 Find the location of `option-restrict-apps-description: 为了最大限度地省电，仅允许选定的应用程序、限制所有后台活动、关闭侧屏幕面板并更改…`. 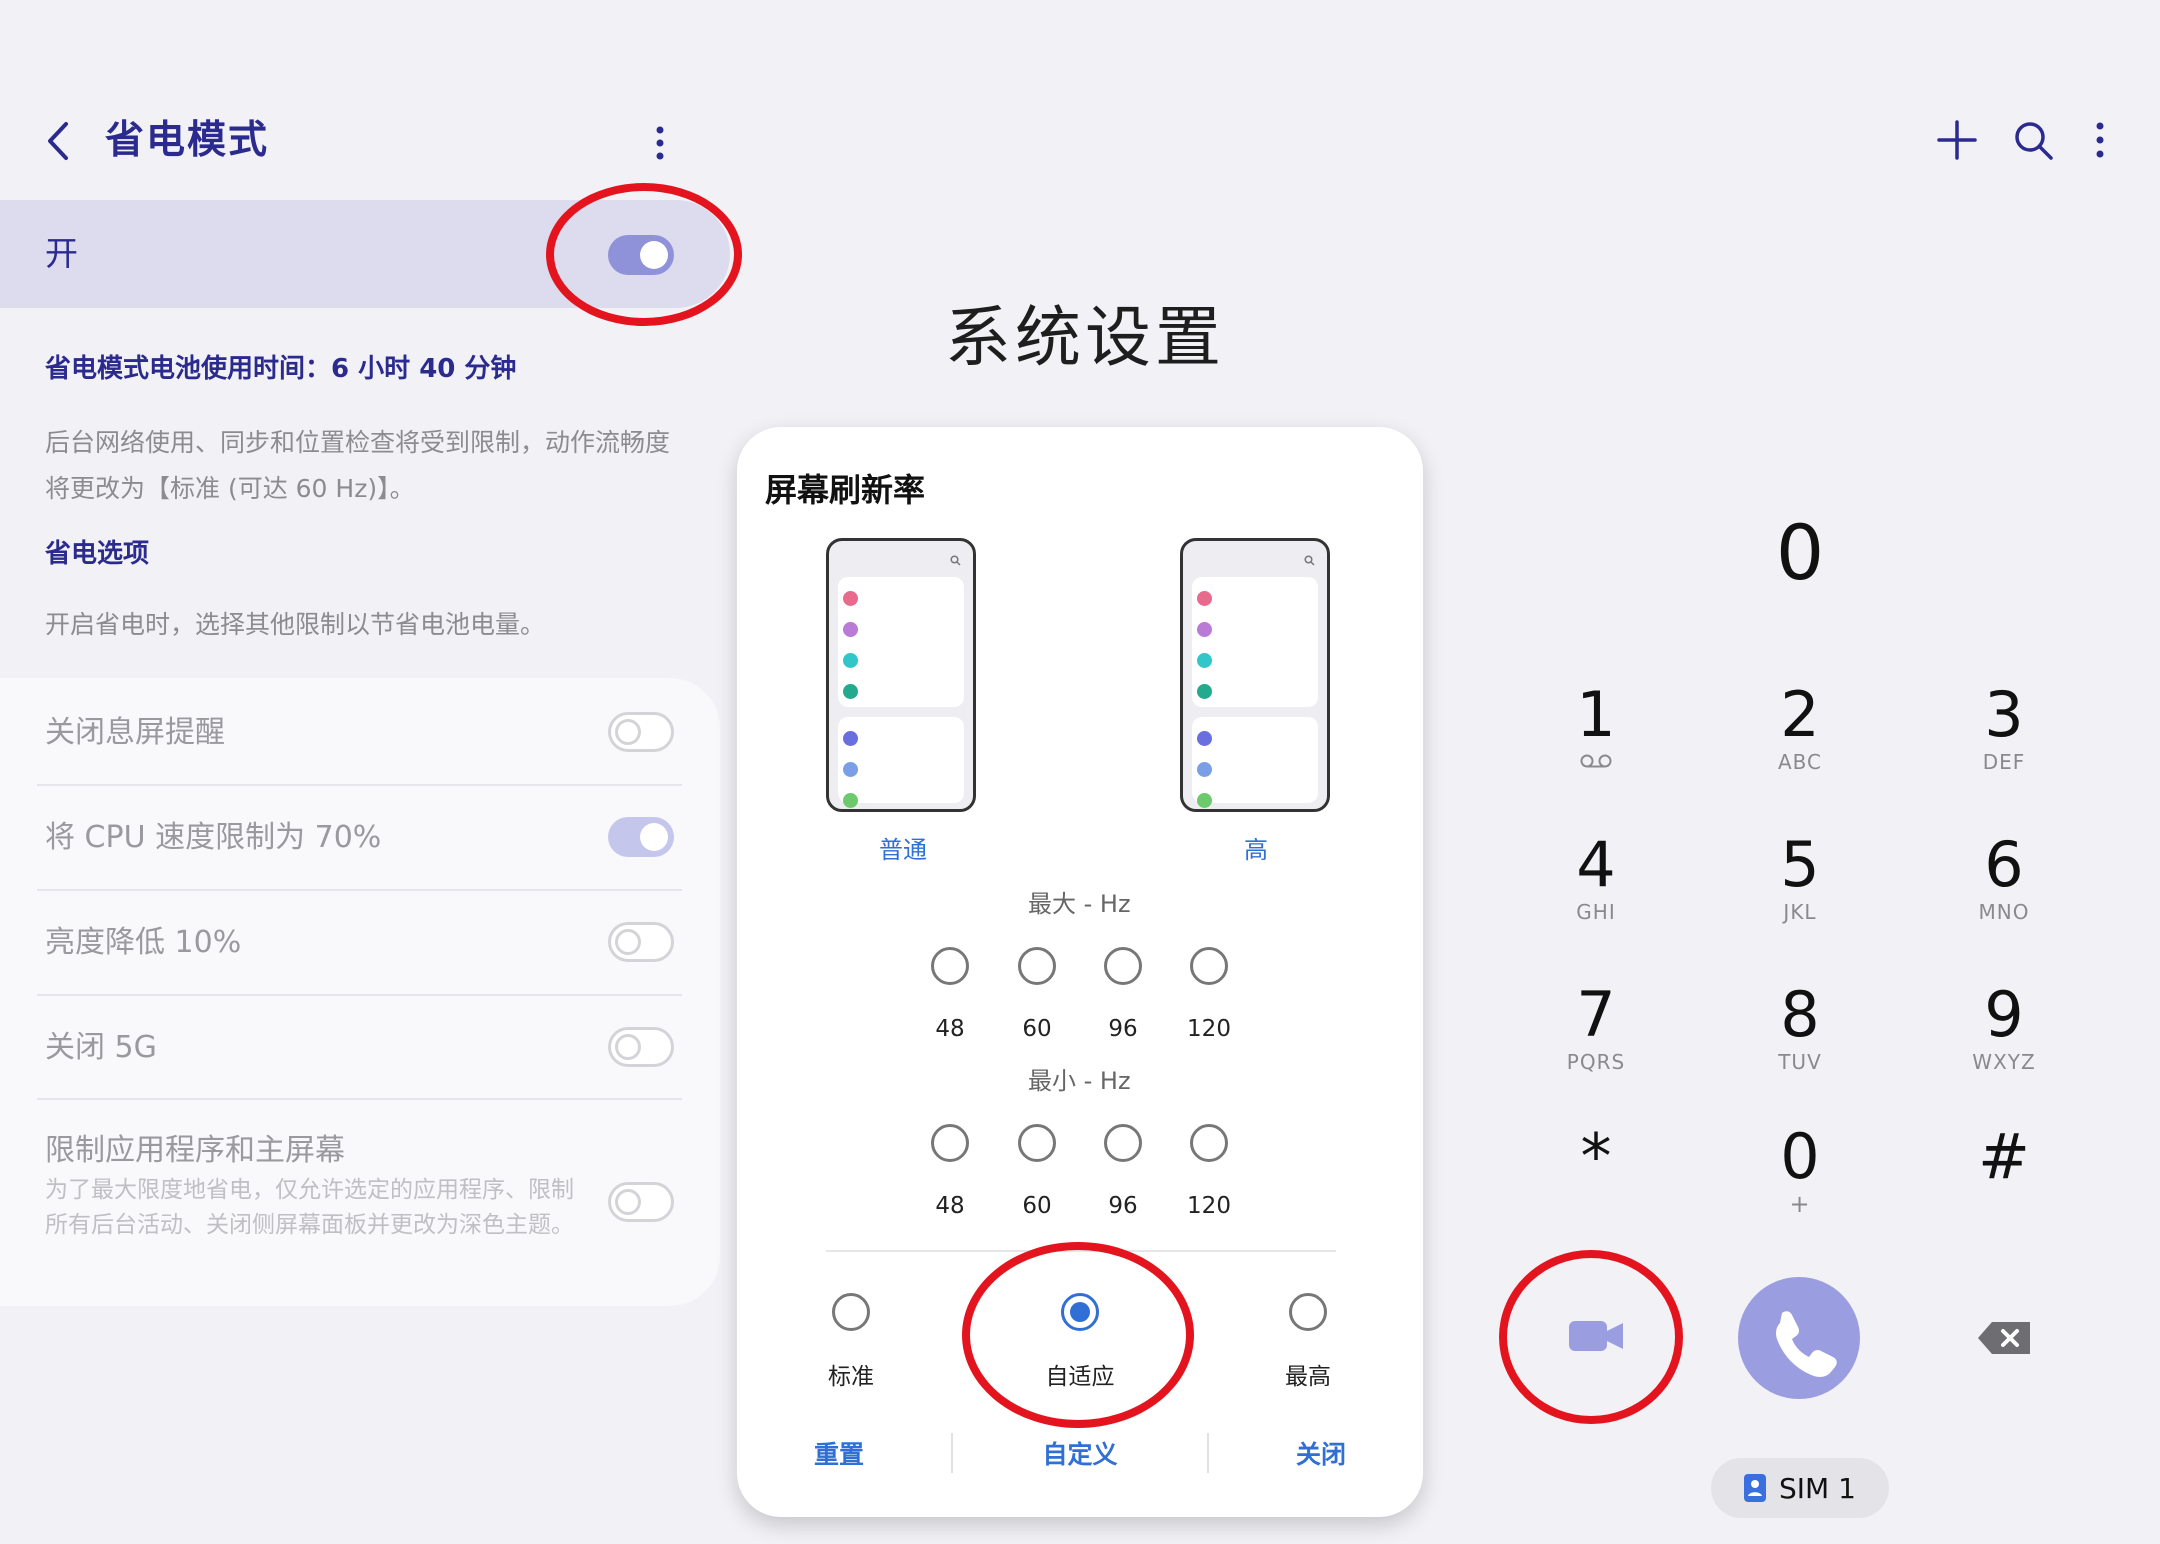

option-restrict-apps-description: 为了最大限度地省电，仅允许选定的应用程序、限制所有后台活动、关闭侧屏幕面板并更改… is located at coordinates (309, 1207).